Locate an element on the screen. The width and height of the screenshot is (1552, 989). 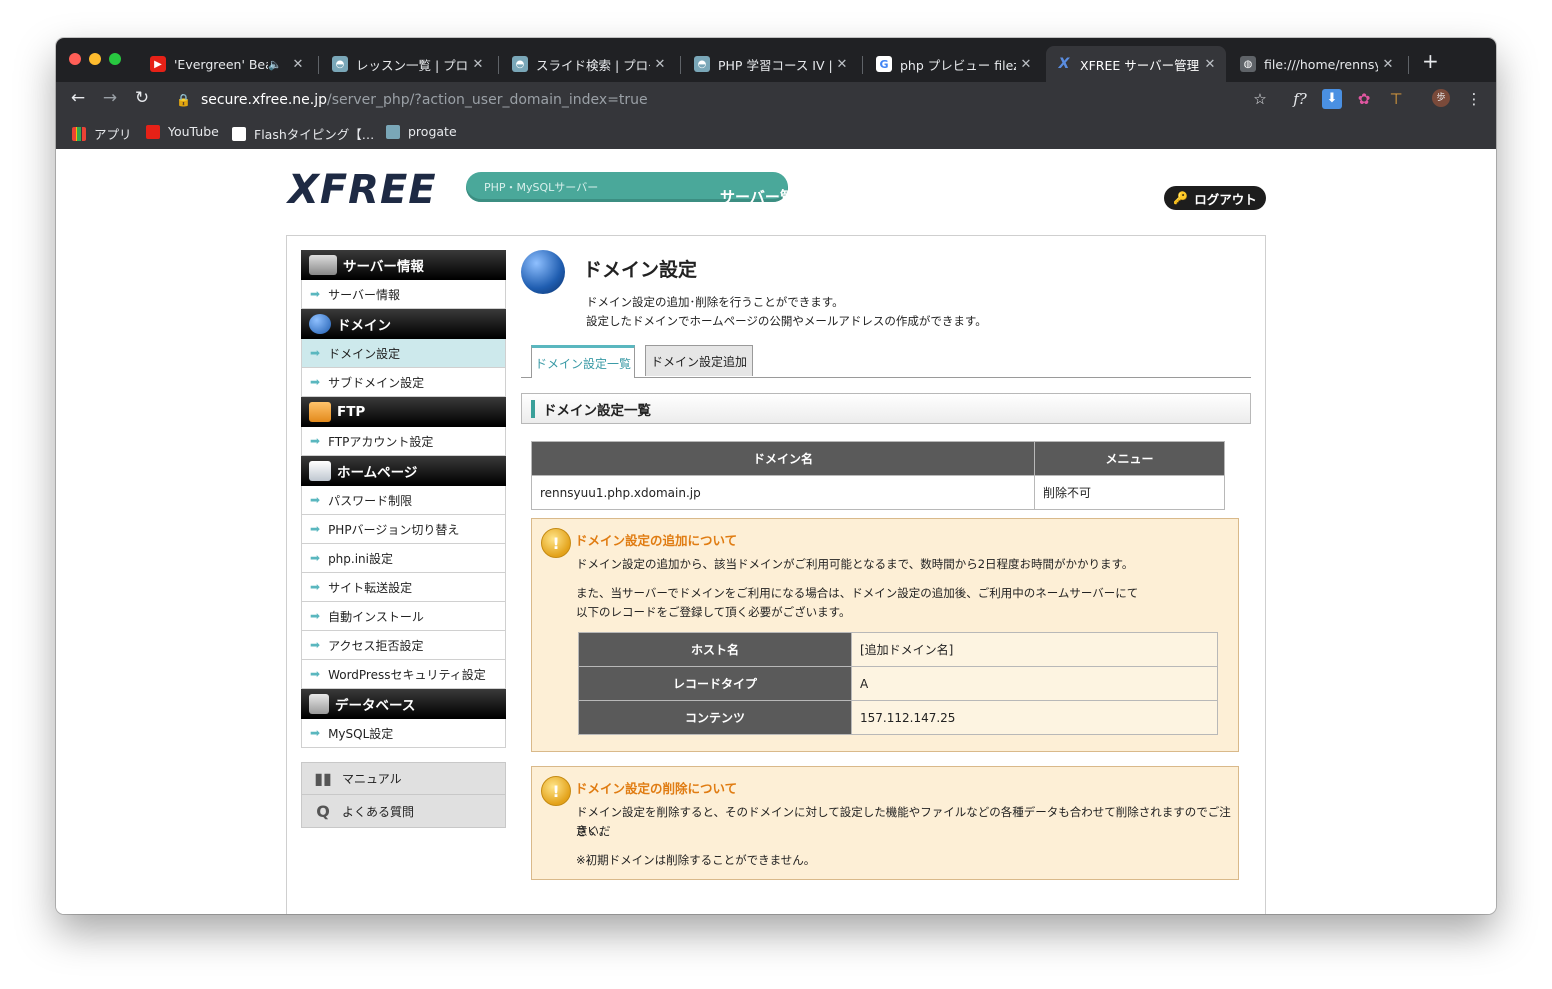
minimize-window-button is located at coordinates (95, 59).